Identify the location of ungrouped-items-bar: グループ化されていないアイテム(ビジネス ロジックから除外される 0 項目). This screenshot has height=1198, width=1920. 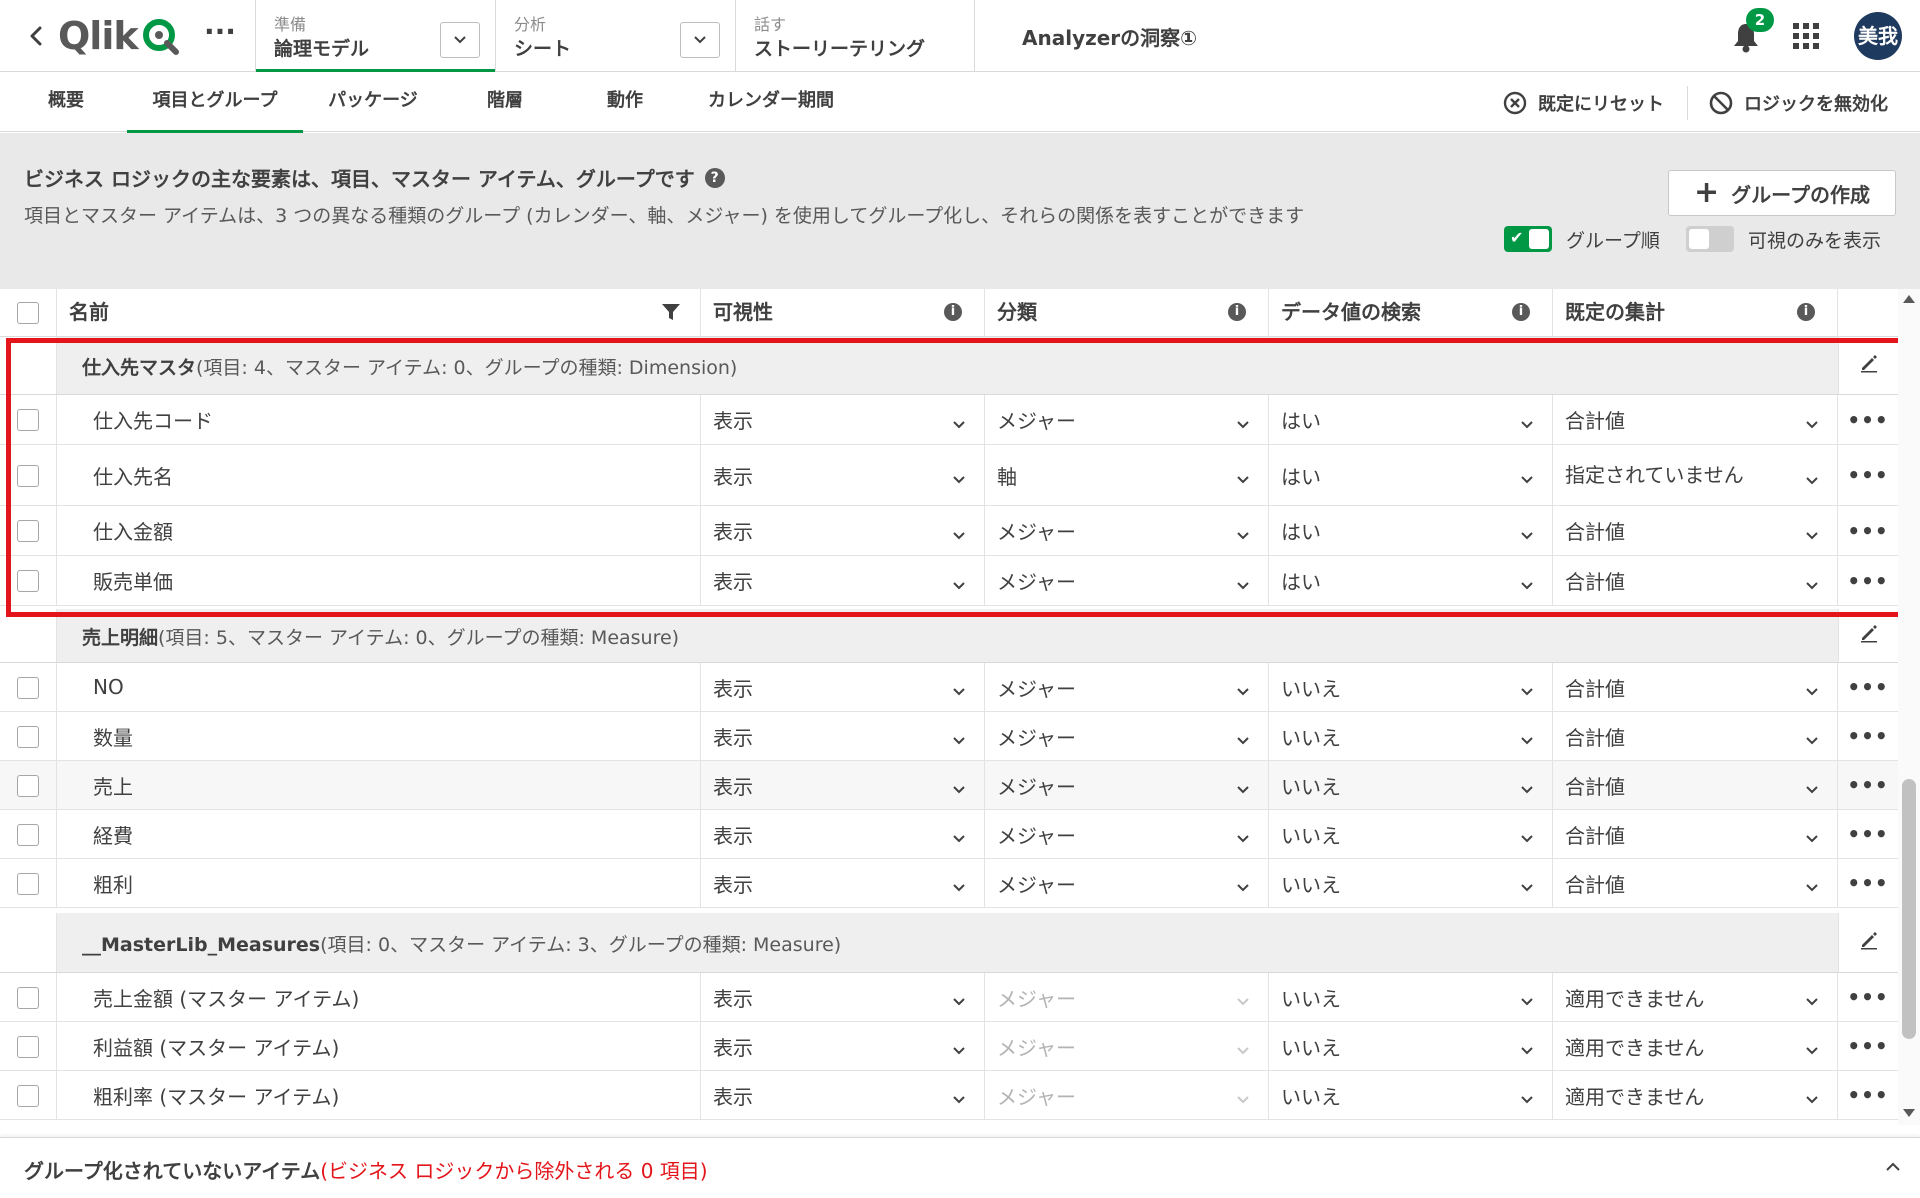
(960, 1167).